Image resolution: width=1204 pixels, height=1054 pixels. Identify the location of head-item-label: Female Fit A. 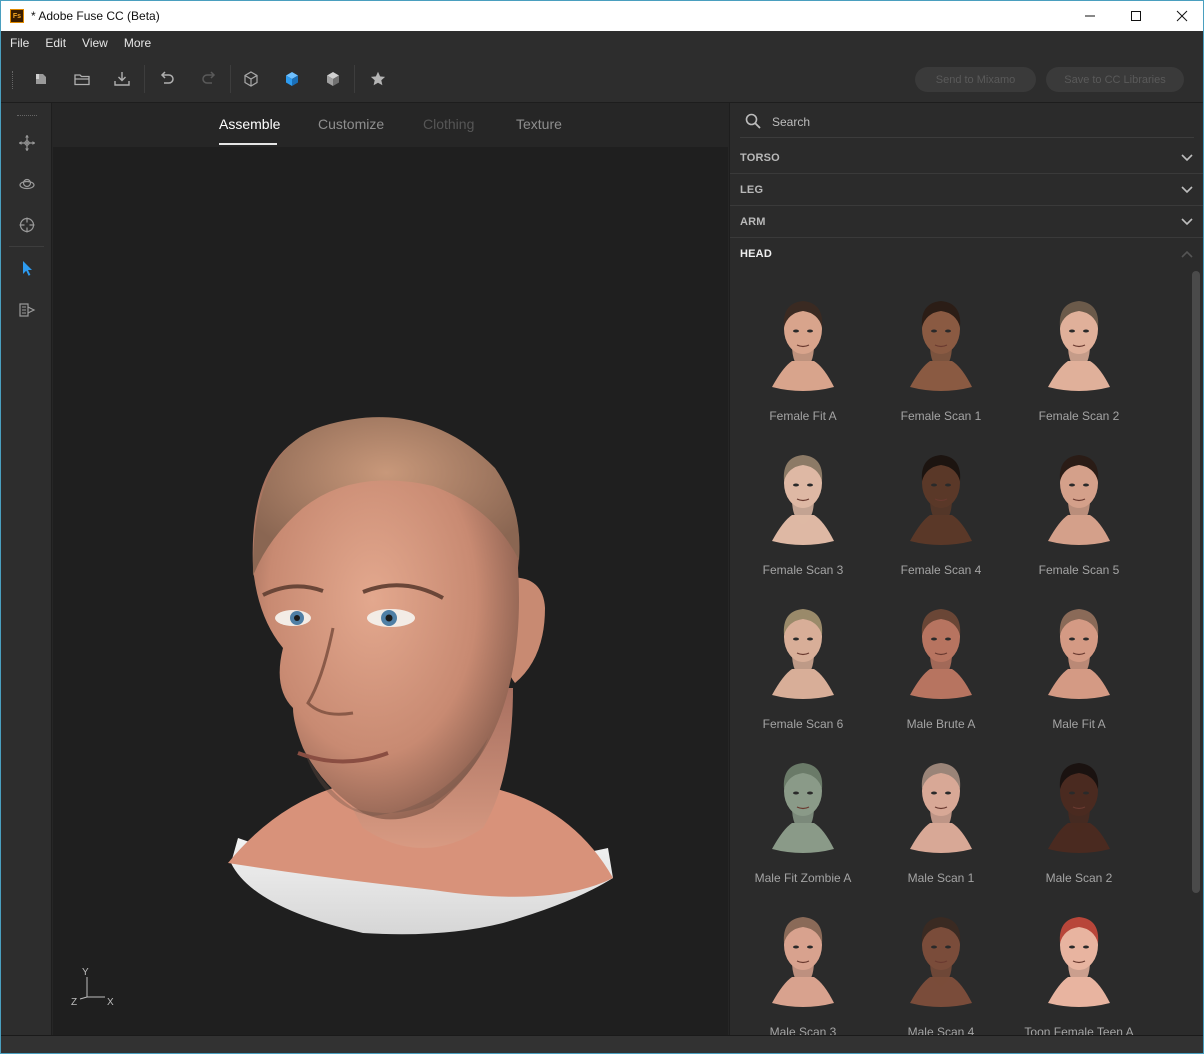
(803, 416).